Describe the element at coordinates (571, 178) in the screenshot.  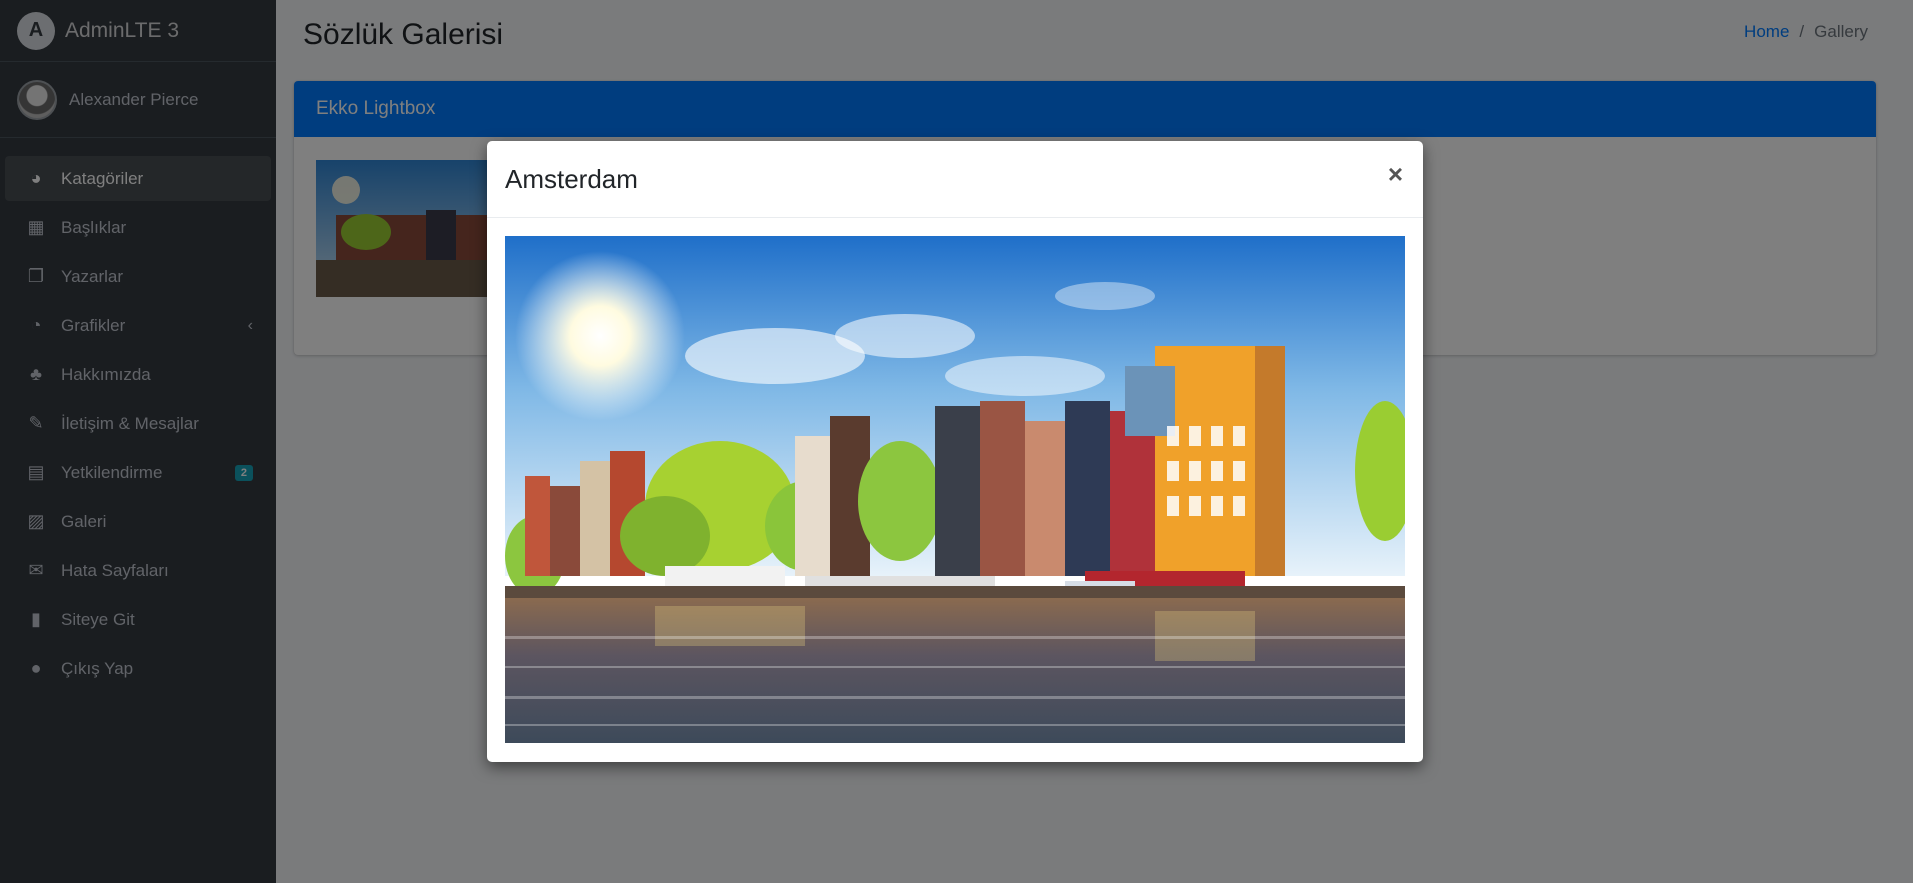
I see `modal-title: Amsterdam` at that location.